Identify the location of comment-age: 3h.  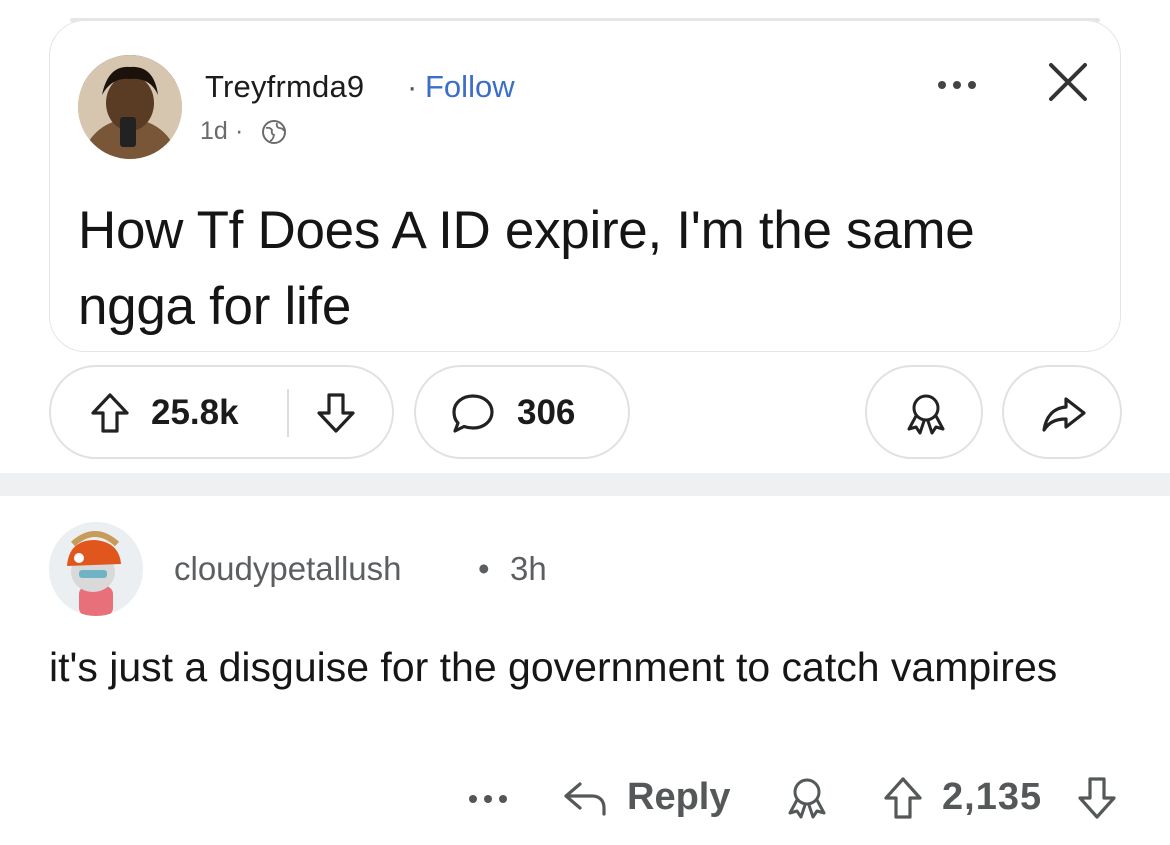
(528, 568).